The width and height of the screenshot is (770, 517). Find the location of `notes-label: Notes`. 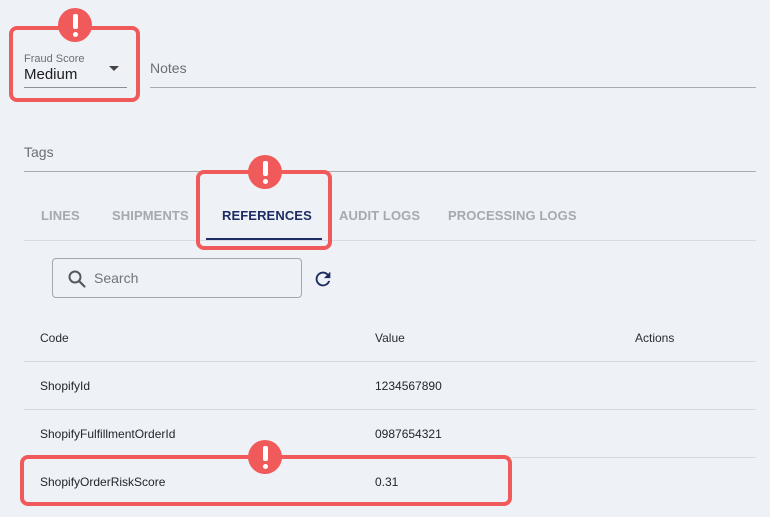

notes-label: Notes is located at coordinates (168, 68).